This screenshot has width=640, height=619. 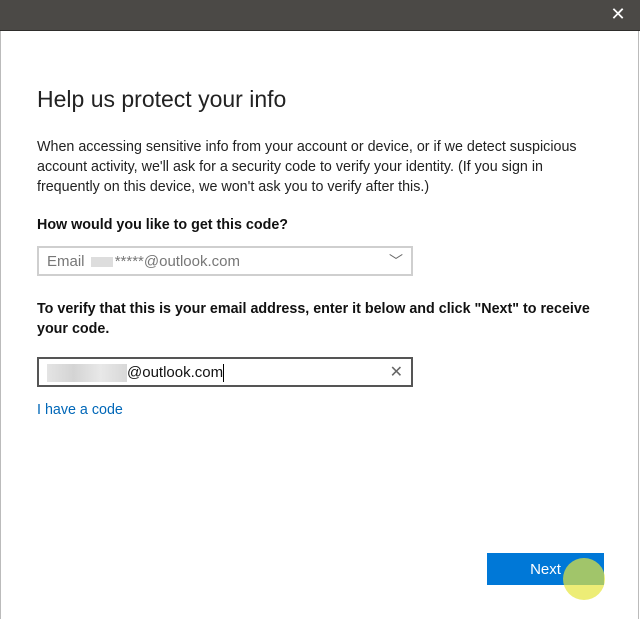 I want to click on page-title: Help us protect your info, so click(x=162, y=99).